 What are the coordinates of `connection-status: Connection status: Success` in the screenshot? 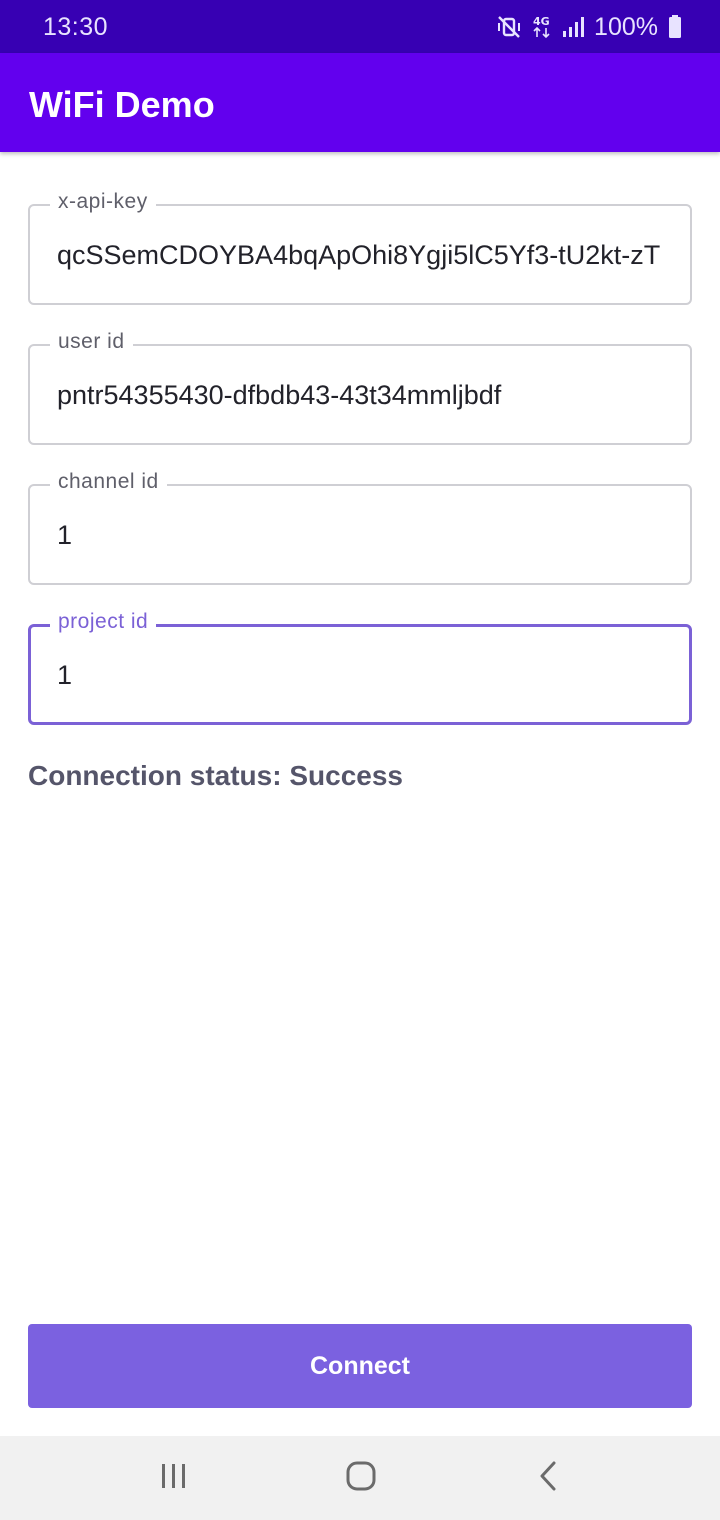 It's located at (215, 775).